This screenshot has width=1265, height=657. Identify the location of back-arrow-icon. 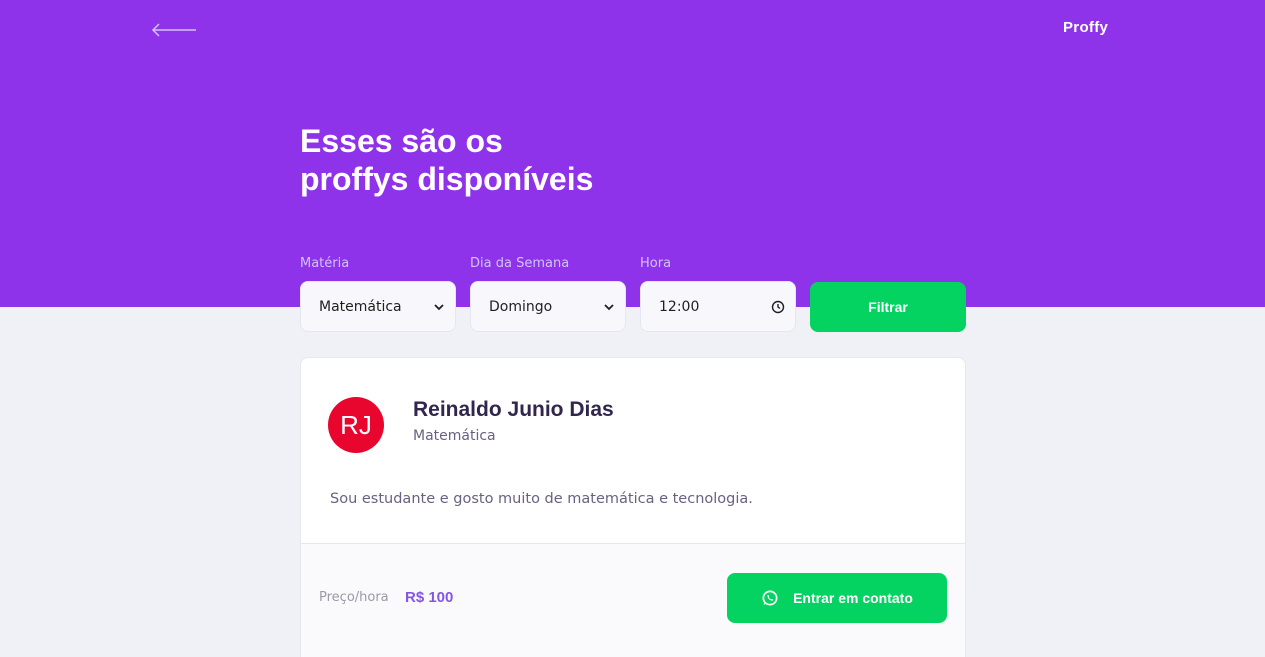
(173, 30).